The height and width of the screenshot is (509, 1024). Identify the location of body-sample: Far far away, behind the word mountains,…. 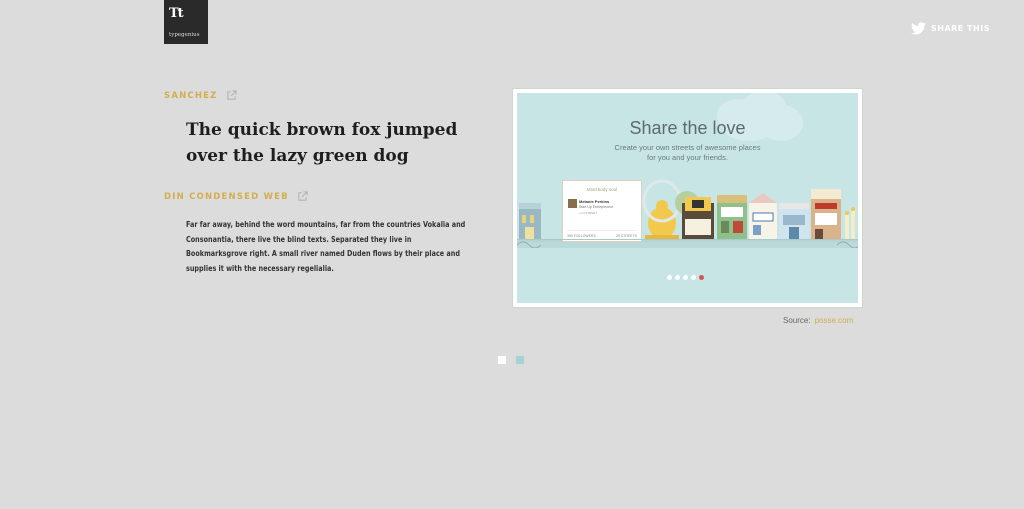
(326, 246).